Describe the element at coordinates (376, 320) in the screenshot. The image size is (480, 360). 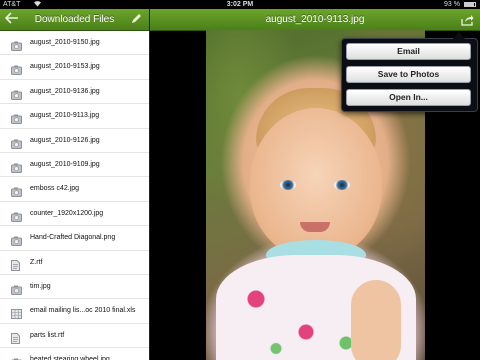
I see `photo-arm` at that location.